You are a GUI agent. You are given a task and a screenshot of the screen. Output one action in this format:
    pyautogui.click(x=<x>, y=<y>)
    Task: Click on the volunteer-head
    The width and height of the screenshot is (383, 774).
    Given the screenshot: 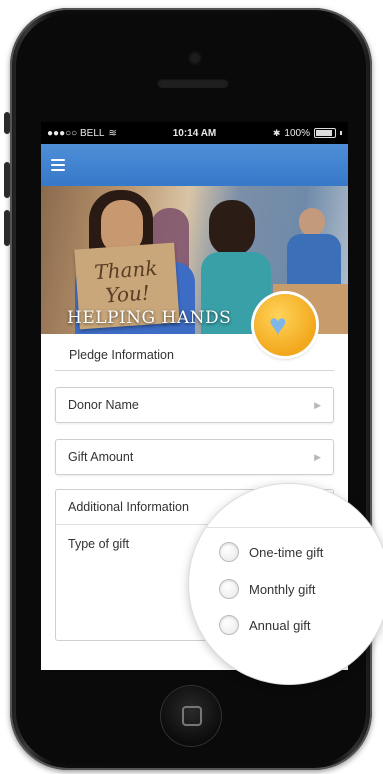 What is the action you would take?
    pyautogui.click(x=232, y=228)
    